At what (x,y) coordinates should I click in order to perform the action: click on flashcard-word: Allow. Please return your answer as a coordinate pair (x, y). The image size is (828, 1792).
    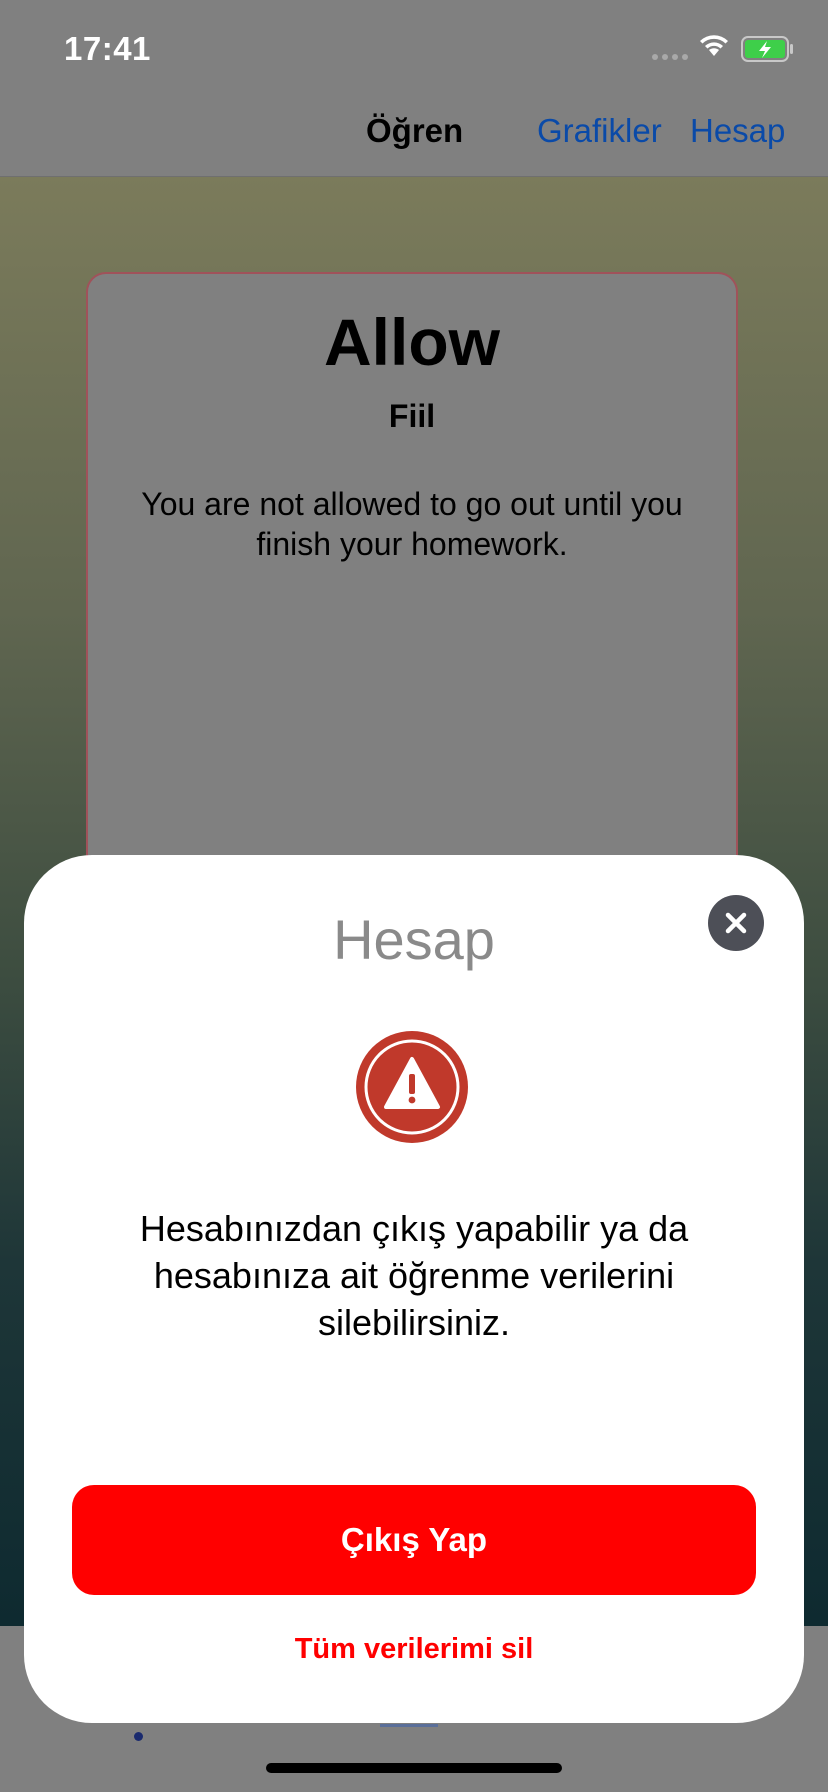
    Looking at the image, I should click on (412, 342).